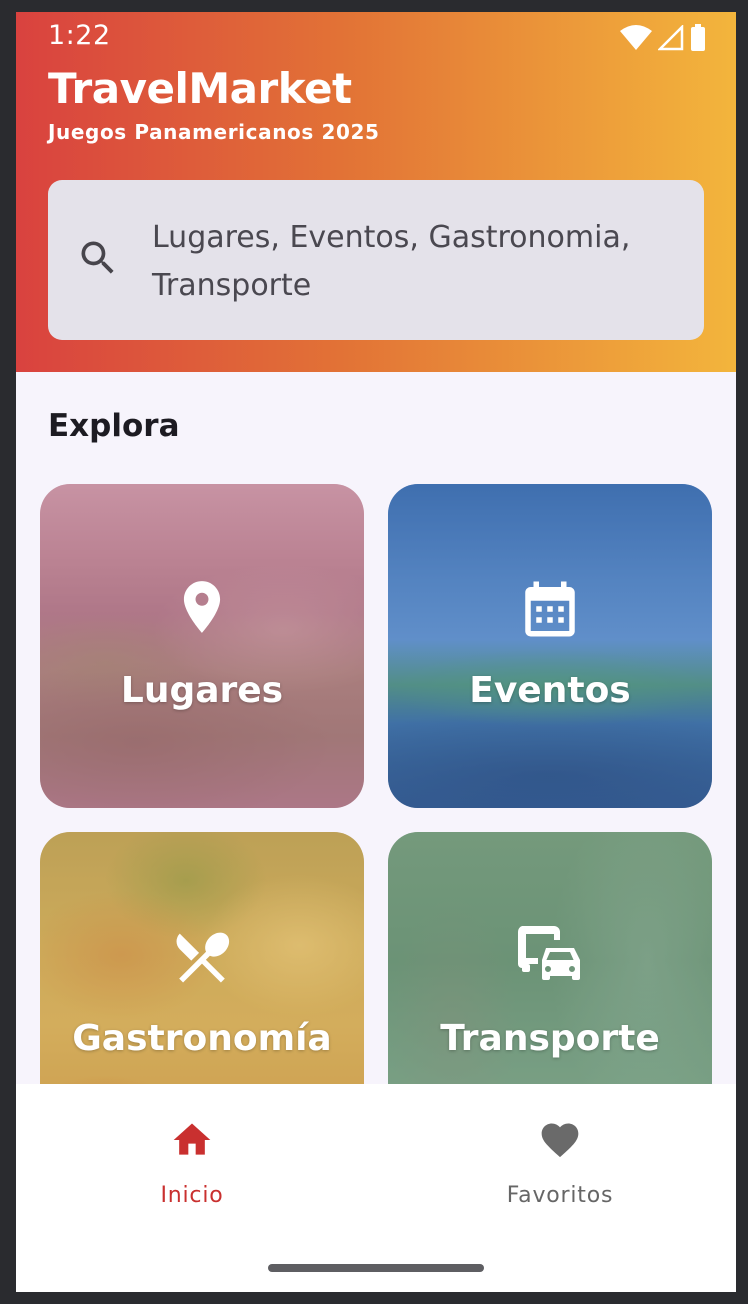 Image resolution: width=748 pixels, height=1304 pixels. What do you see at coordinates (114, 426) in the screenshot?
I see `section-title: Explora` at bounding box center [114, 426].